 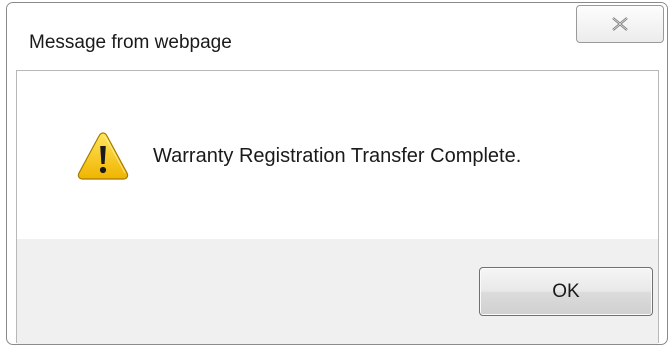 I want to click on warning-icon, so click(x=103, y=156).